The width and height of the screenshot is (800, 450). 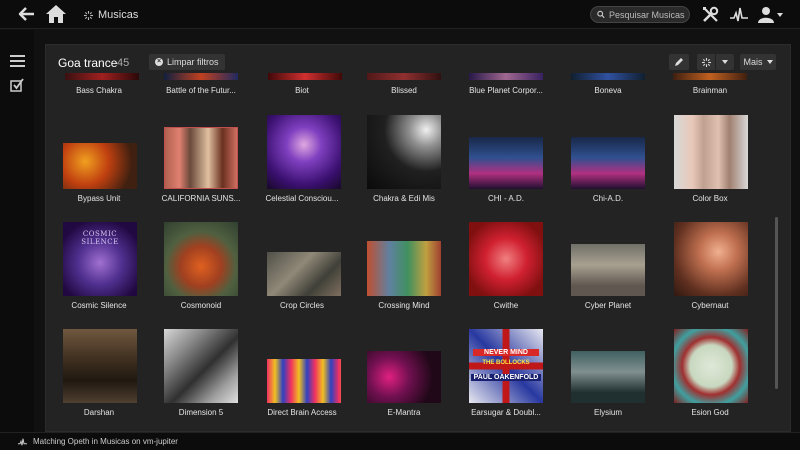 What do you see at coordinates (99, 266) in the screenshot?
I see `album-item: COSMIC SILENCE Cosmic Silence` at bounding box center [99, 266].